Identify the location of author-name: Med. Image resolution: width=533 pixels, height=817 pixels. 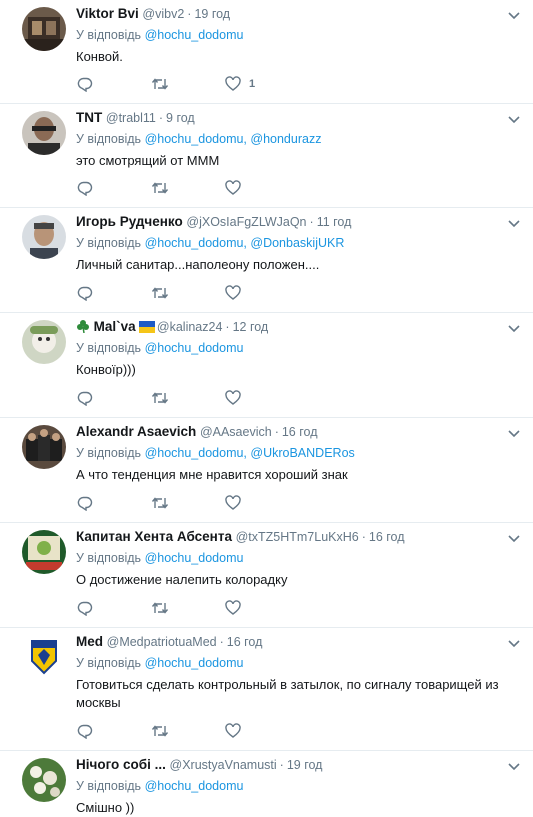
(89, 641).